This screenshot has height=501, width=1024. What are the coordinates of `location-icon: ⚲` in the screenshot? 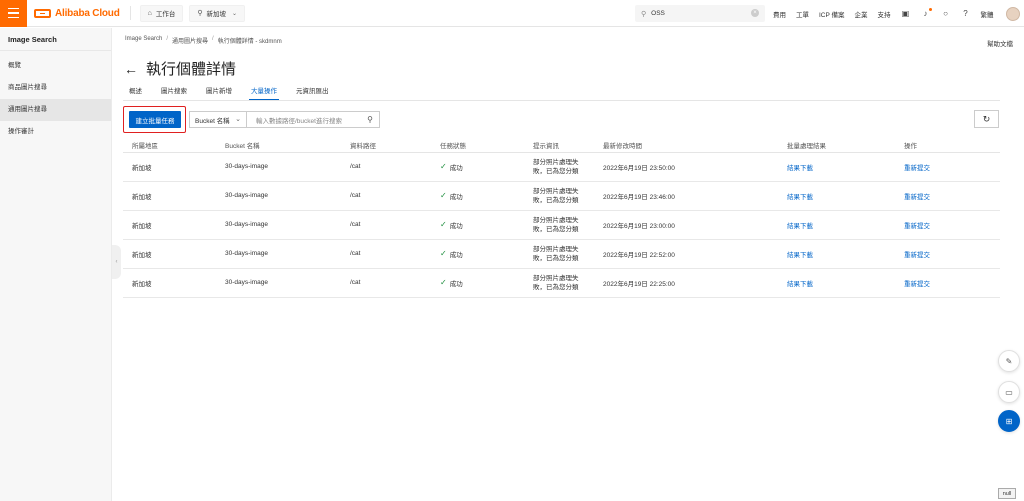 It's located at (200, 13).